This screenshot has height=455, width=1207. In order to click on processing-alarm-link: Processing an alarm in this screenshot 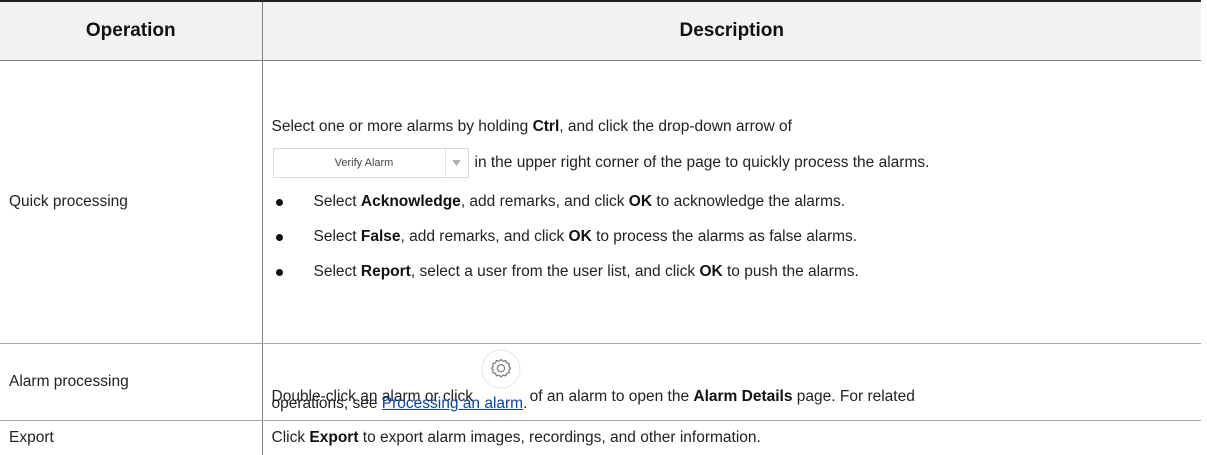, I will do `click(452, 403)`.